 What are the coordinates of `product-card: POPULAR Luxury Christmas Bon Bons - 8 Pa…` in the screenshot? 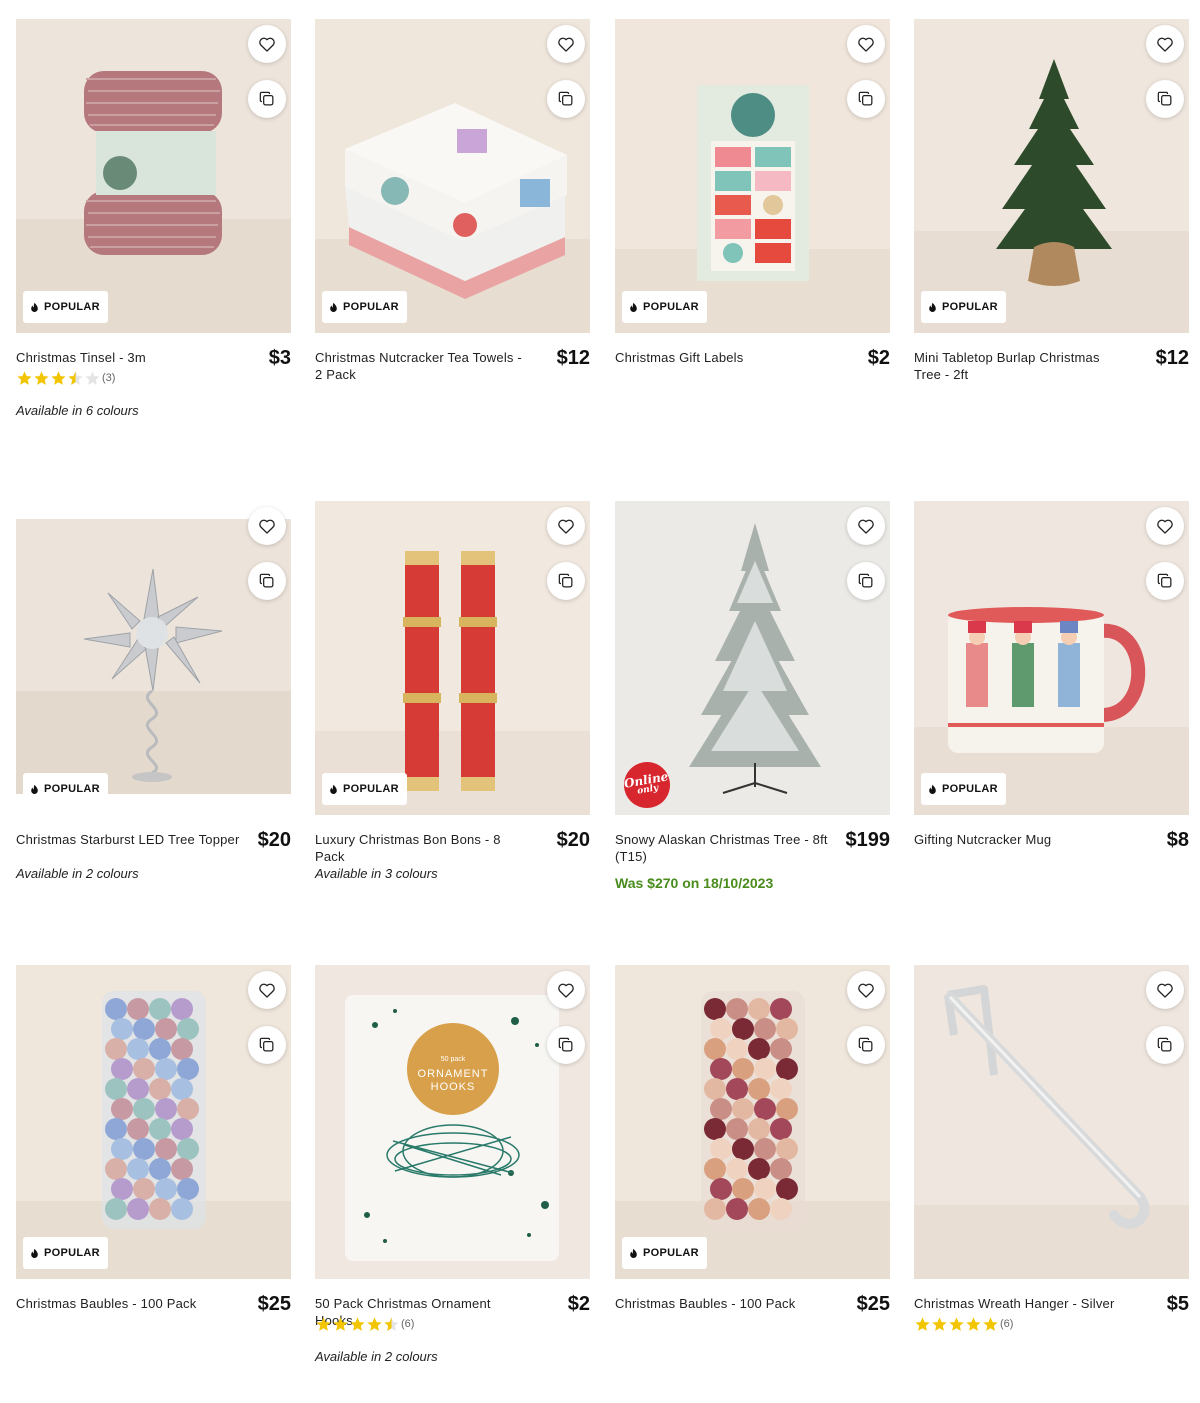 It's located at (452, 701).